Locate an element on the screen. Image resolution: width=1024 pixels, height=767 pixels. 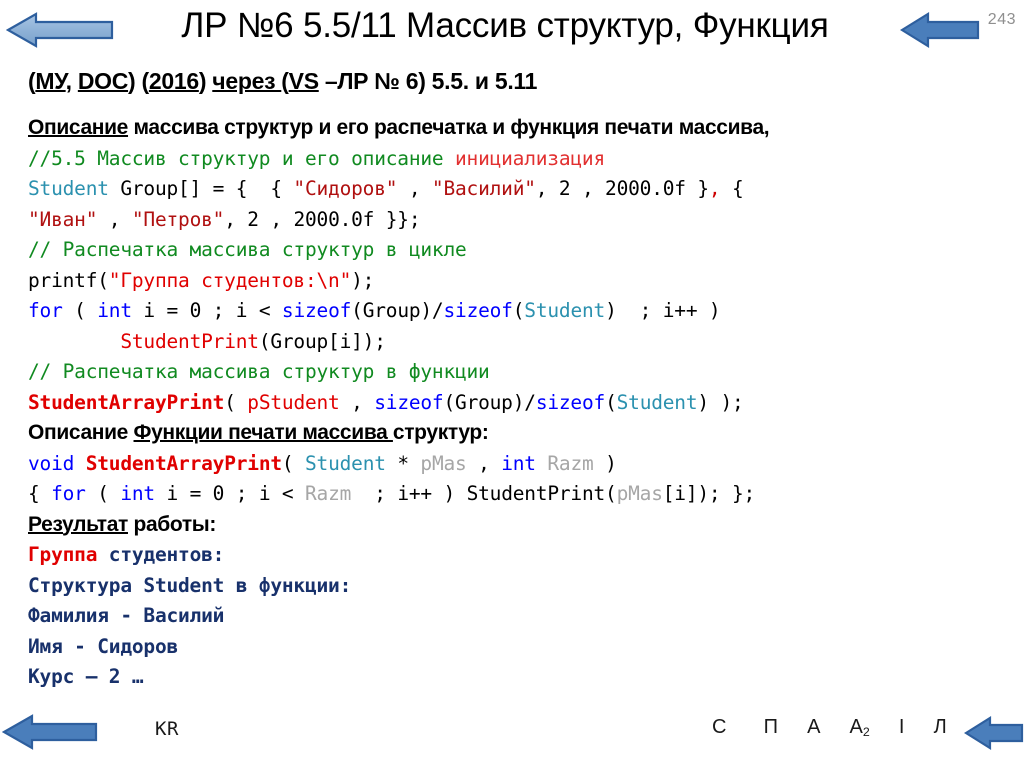
heading-function-underlined: Функции печати массива is located at coordinates (263, 432).